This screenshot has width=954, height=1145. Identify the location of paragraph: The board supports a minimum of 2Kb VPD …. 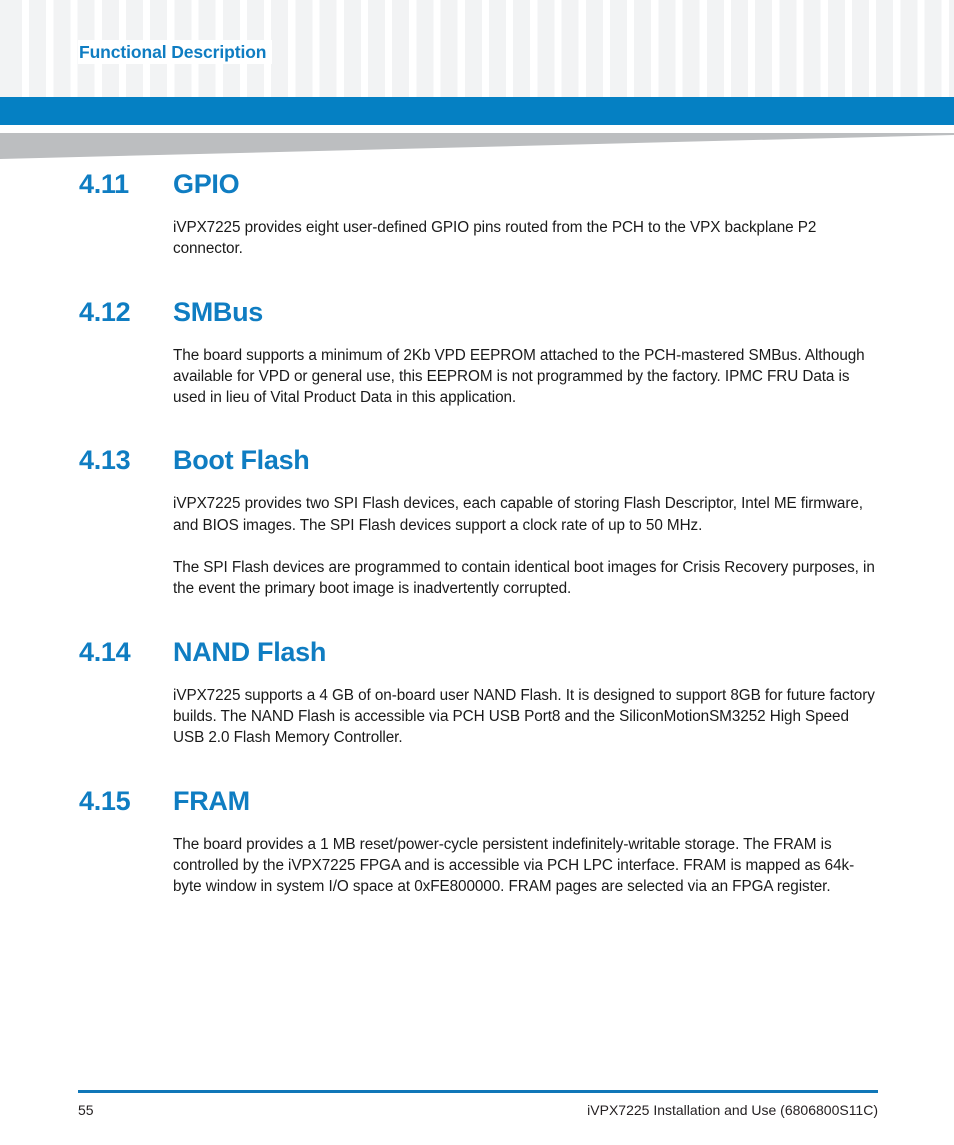
(519, 376).